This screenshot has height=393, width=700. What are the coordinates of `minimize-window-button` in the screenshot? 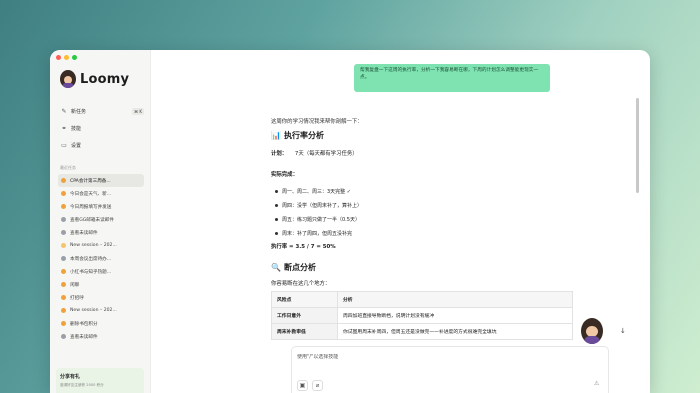 It's located at (66, 57).